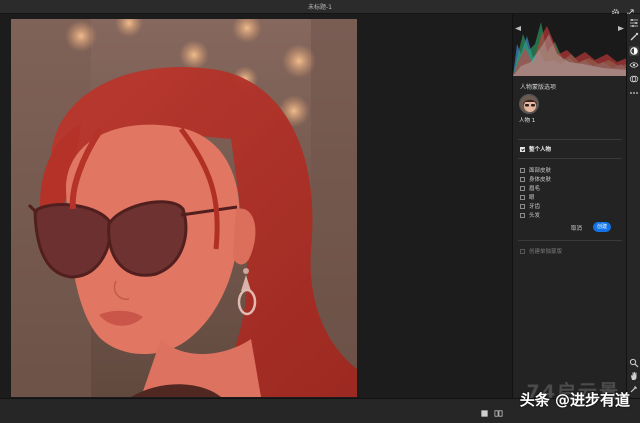 The width and height of the screenshot is (640, 423). Describe the element at coordinates (634, 23) in the screenshot. I see `edit-sliders-icon` at that location.